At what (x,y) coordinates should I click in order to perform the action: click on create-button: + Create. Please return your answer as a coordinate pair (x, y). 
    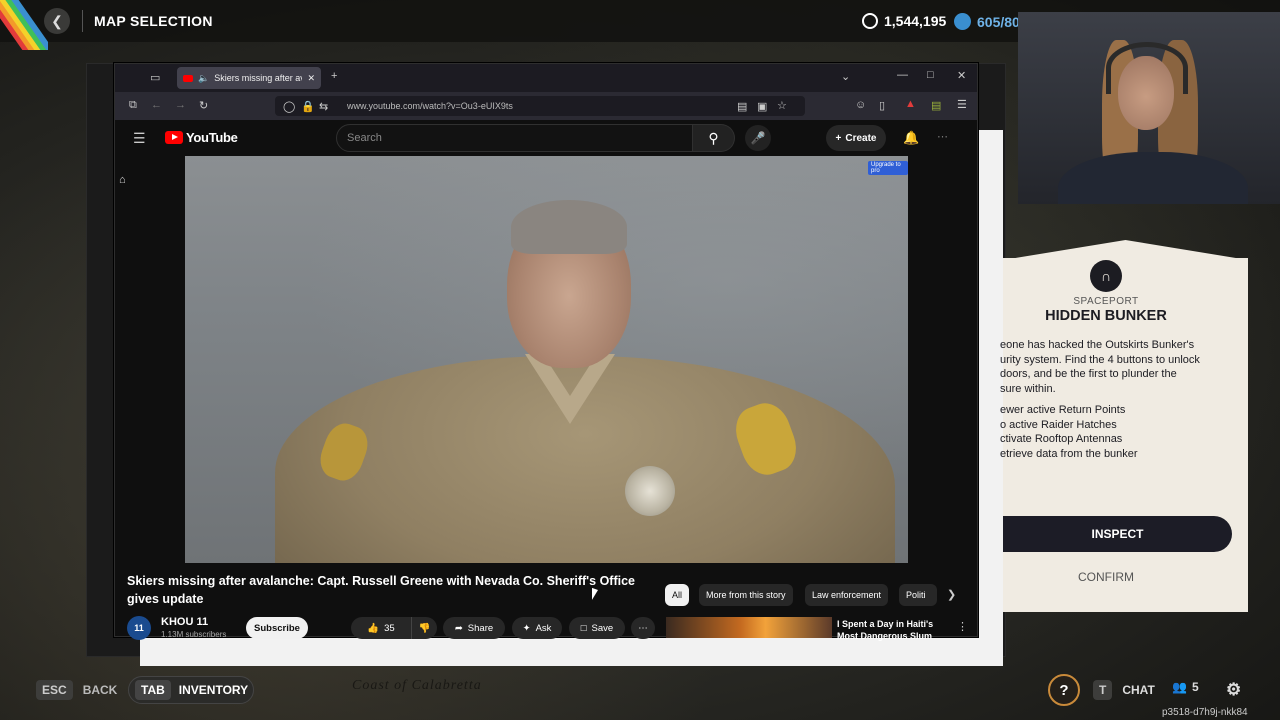
    Looking at the image, I should click on (856, 138).